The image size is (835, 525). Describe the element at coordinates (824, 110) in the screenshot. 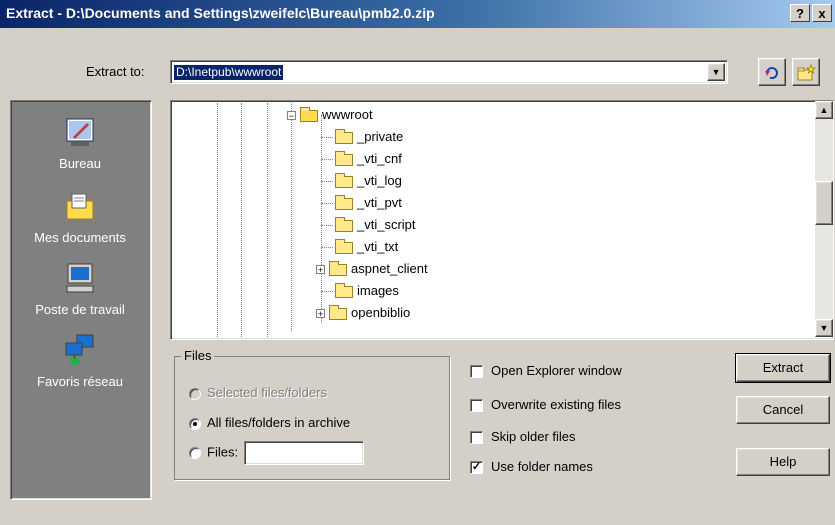

I see `scroll-up-icon: ▲` at that location.